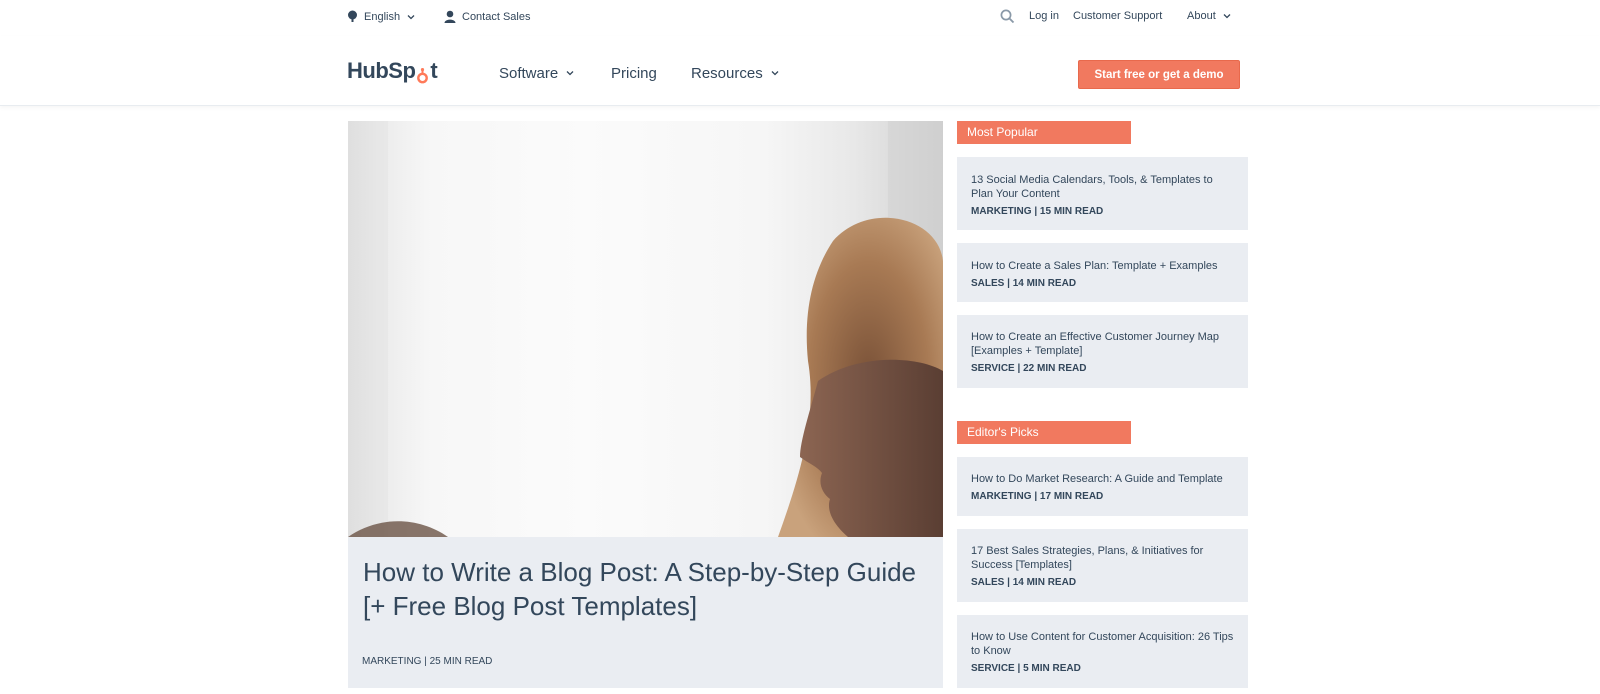  Describe the element at coordinates (392, 661) in the screenshot. I see `featured-article-category: MARKETING` at that location.